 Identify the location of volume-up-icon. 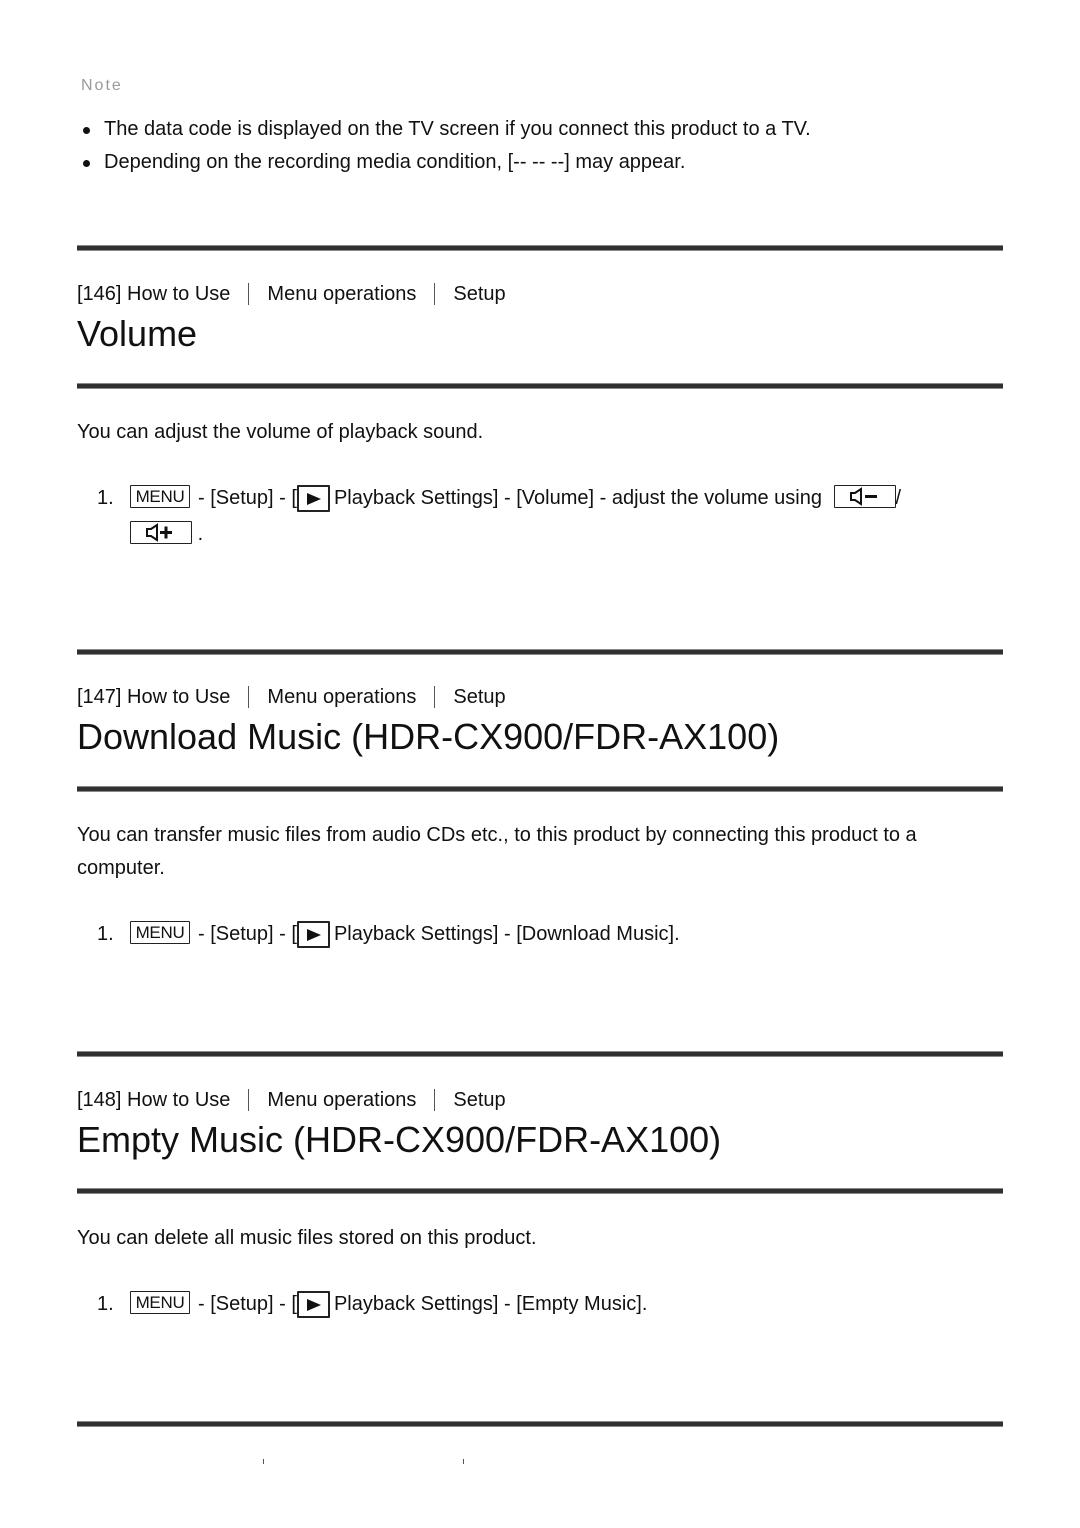
(161, 533).